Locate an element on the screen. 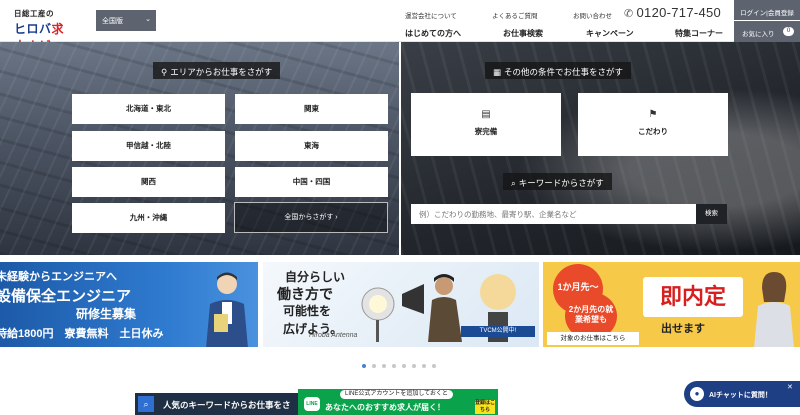 This screenshot has width=800, height=415. area-button-chugoku-shikoku: 中国・四国 is located at coordinates (311, 182).